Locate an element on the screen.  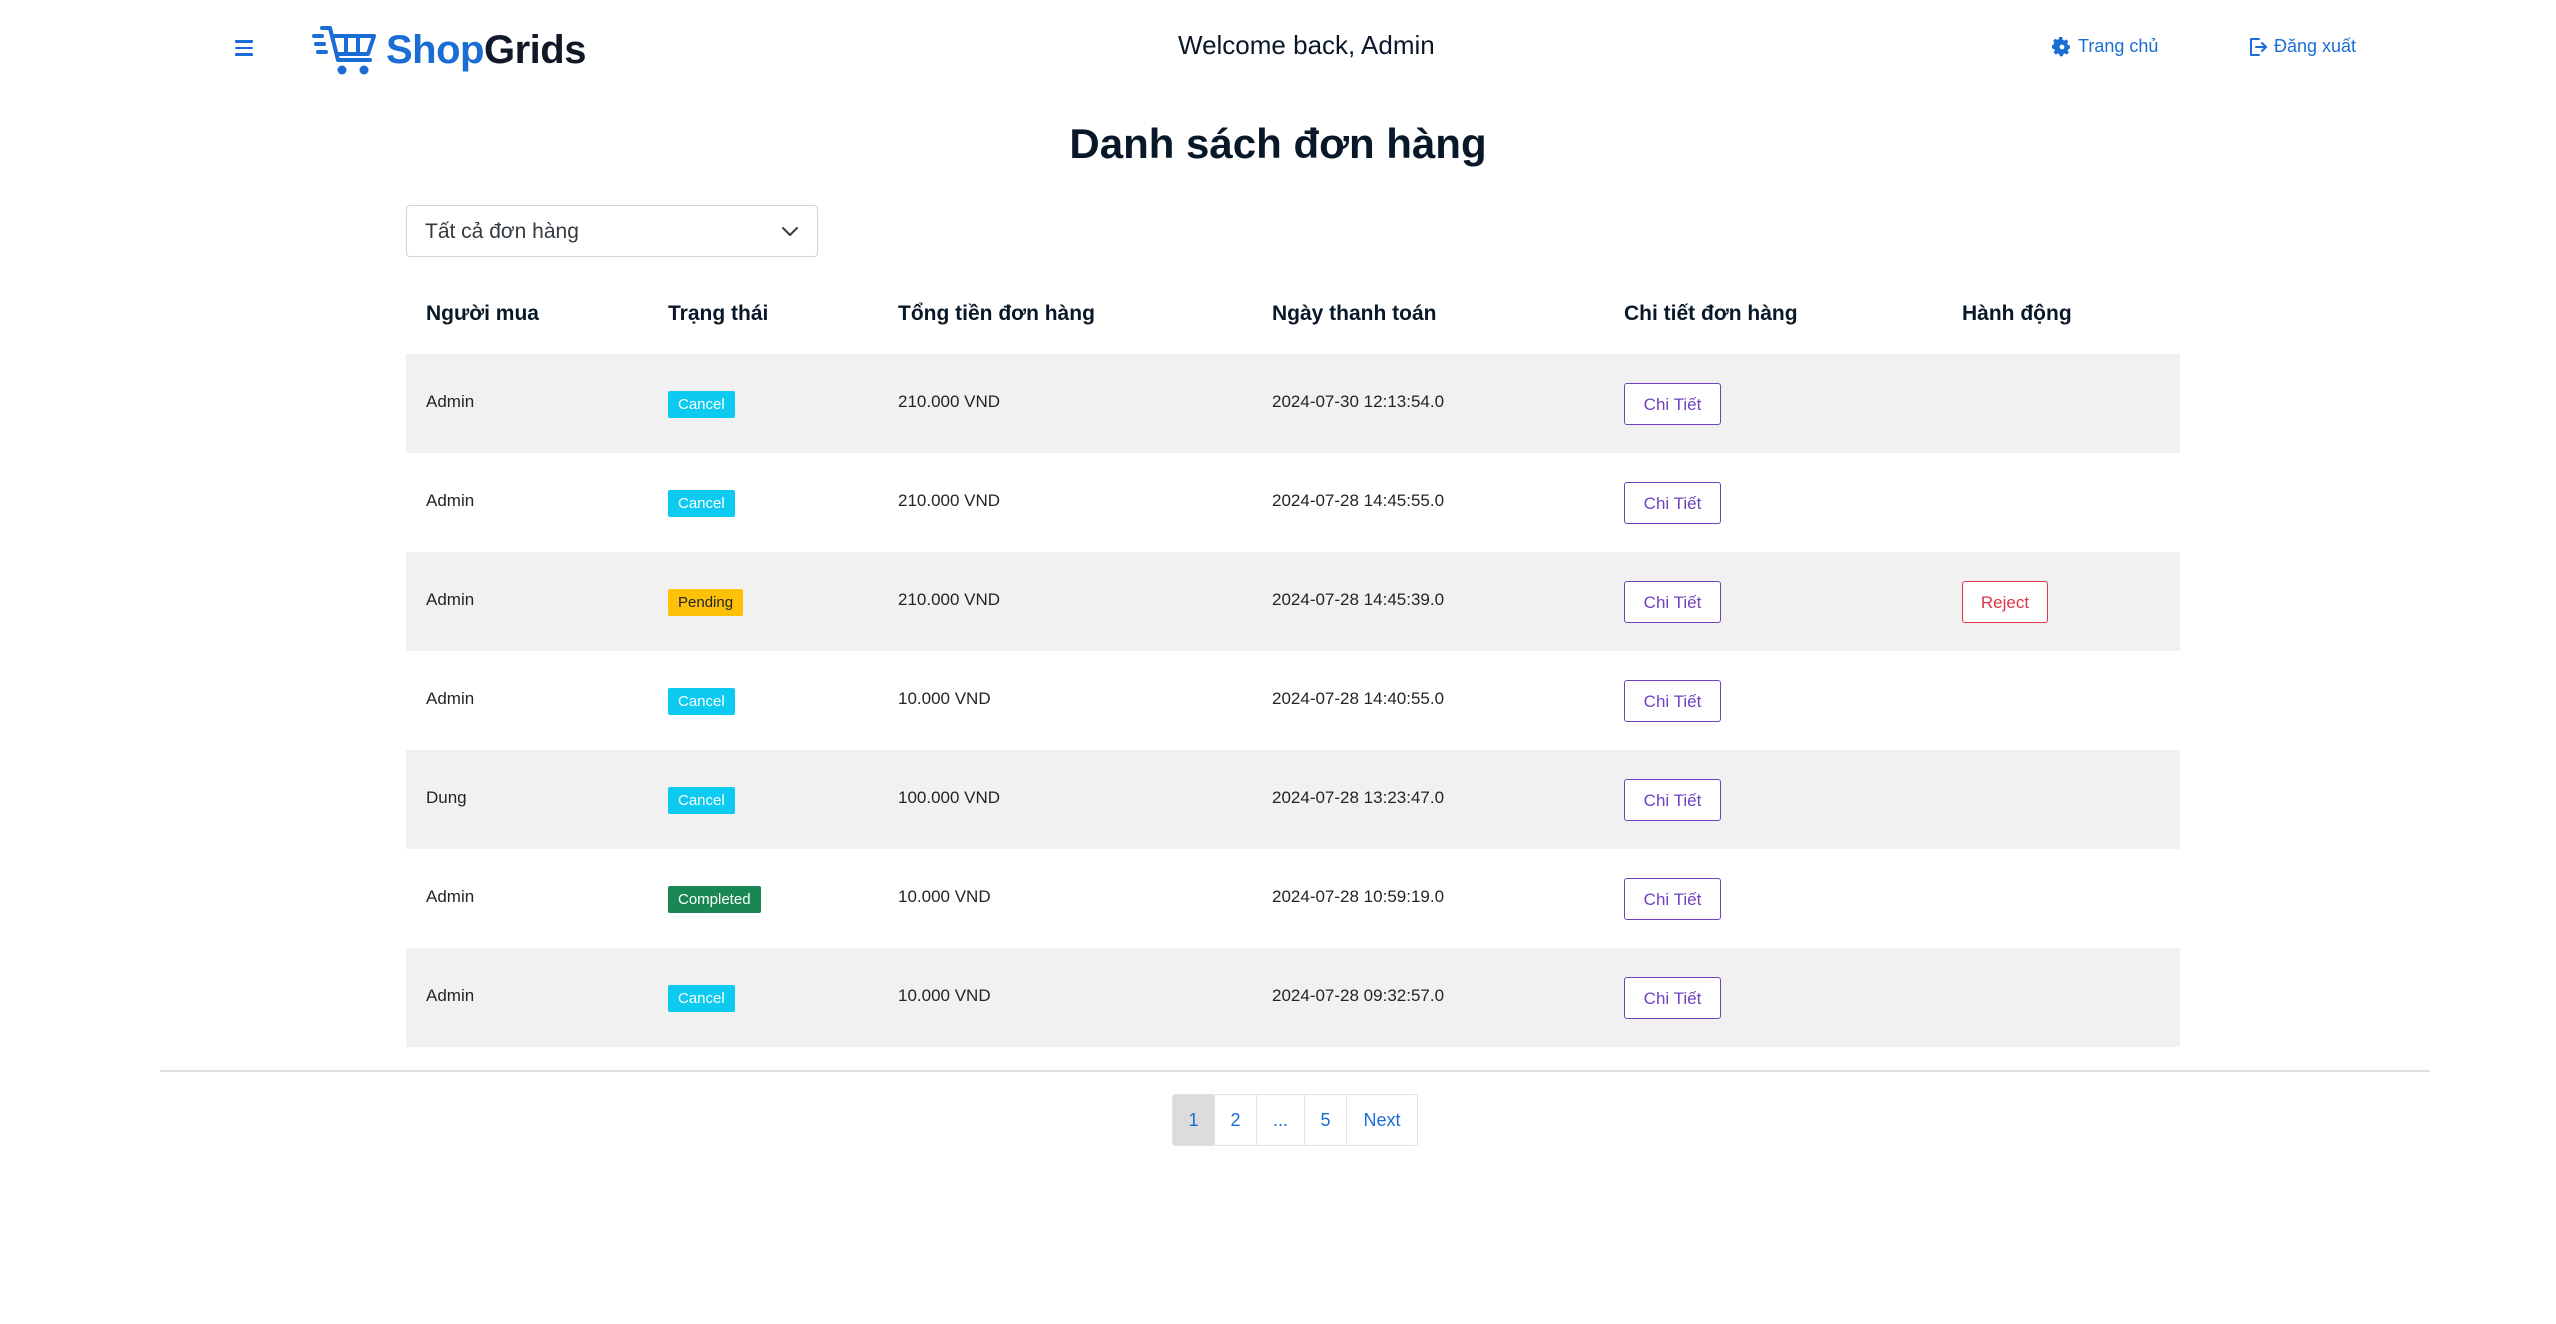
hamburger-menu-icon is located at coordinates (245, 48).